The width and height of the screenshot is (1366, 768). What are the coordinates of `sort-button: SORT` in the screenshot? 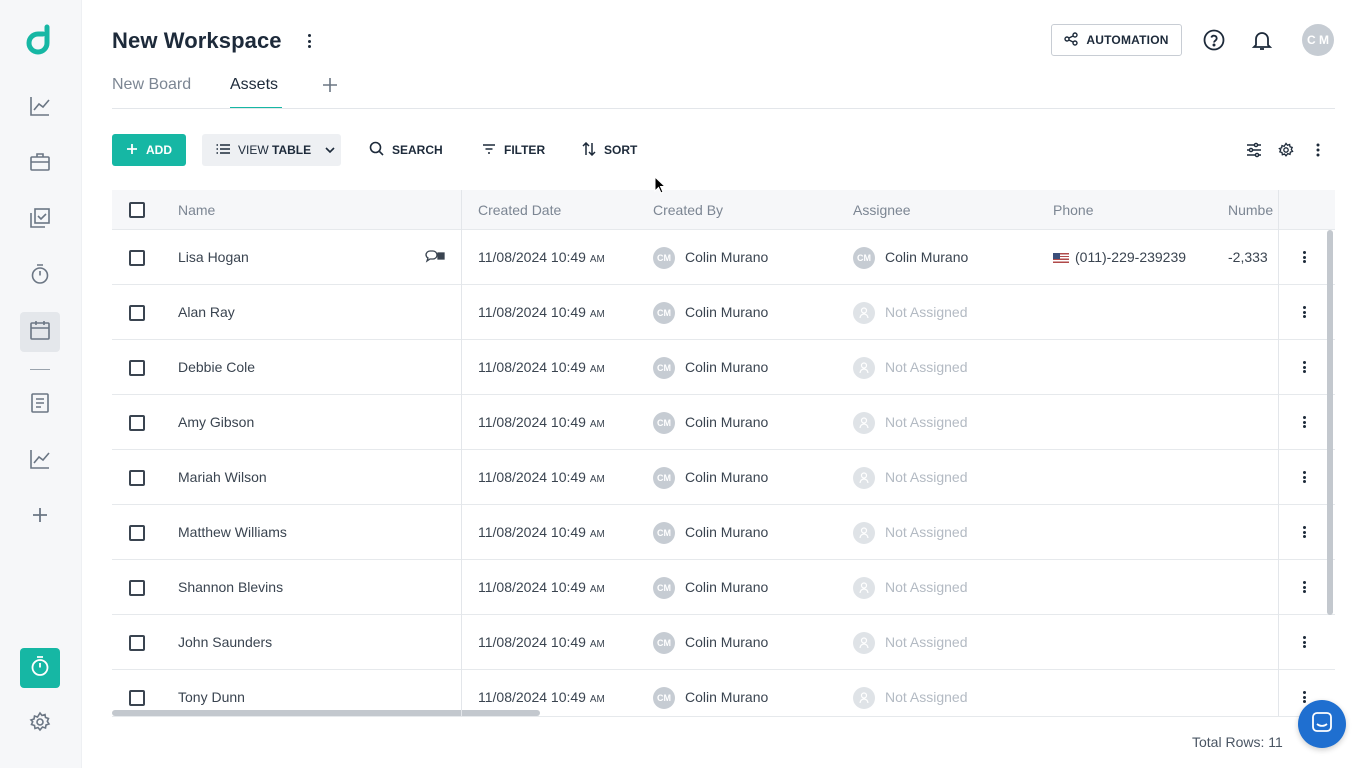 It's located at (609, 150).